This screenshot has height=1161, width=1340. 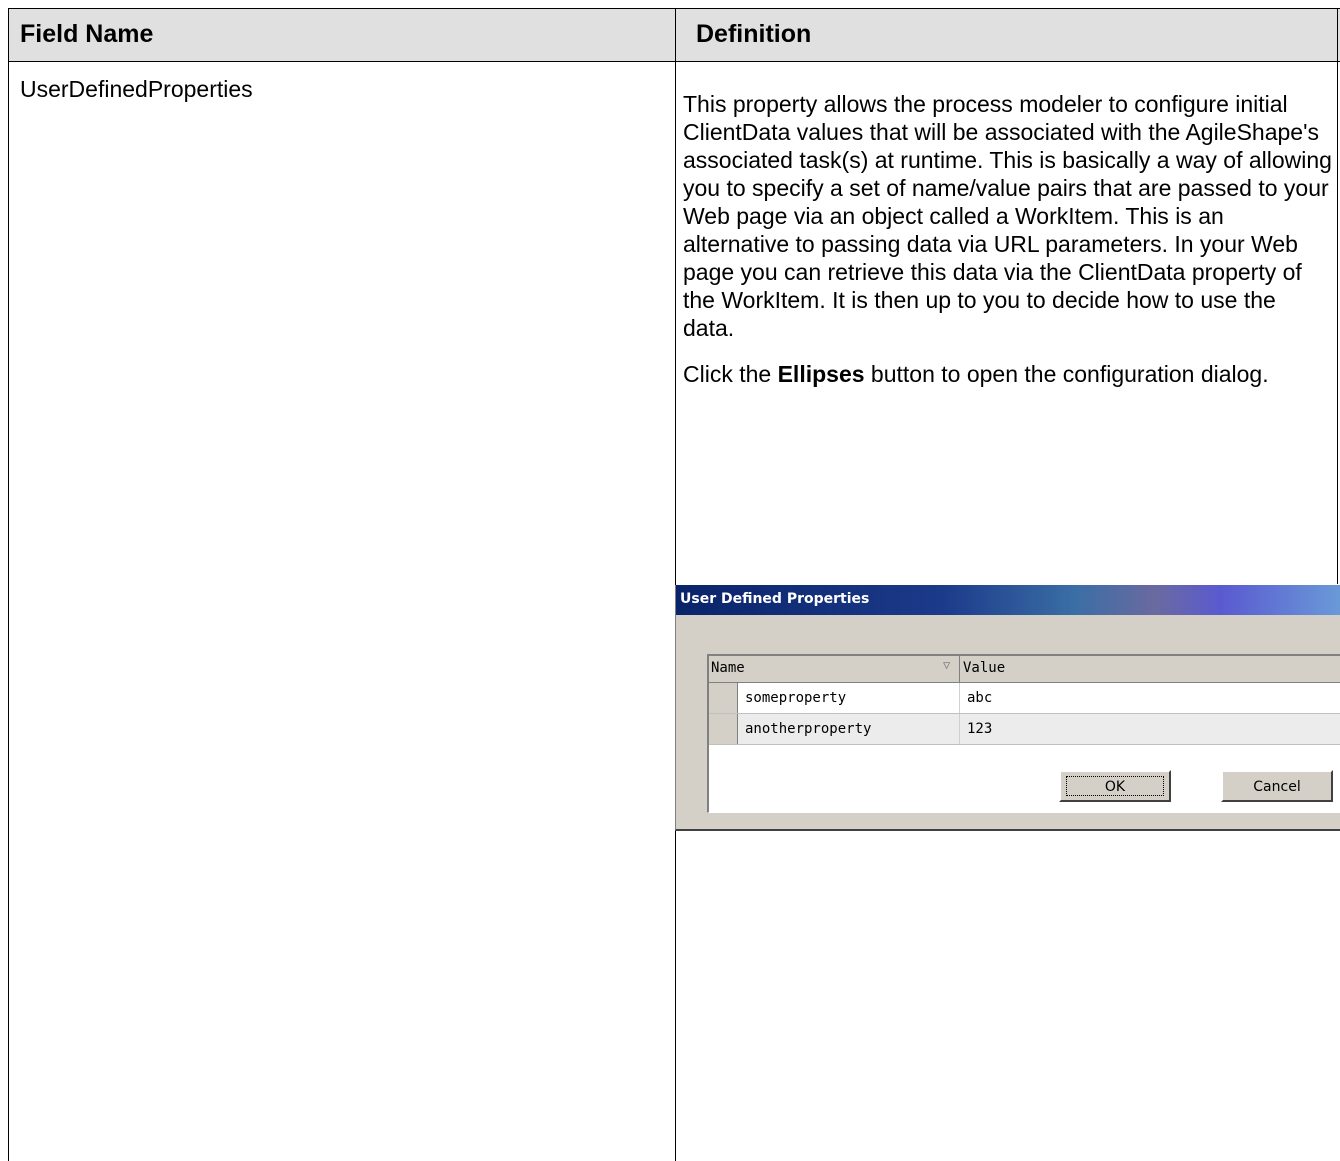 What do you see at coordinates (1024, 729) in the screenshot?
I see `table-row: anotherproperty 123` at bounding box center [1024, 729].